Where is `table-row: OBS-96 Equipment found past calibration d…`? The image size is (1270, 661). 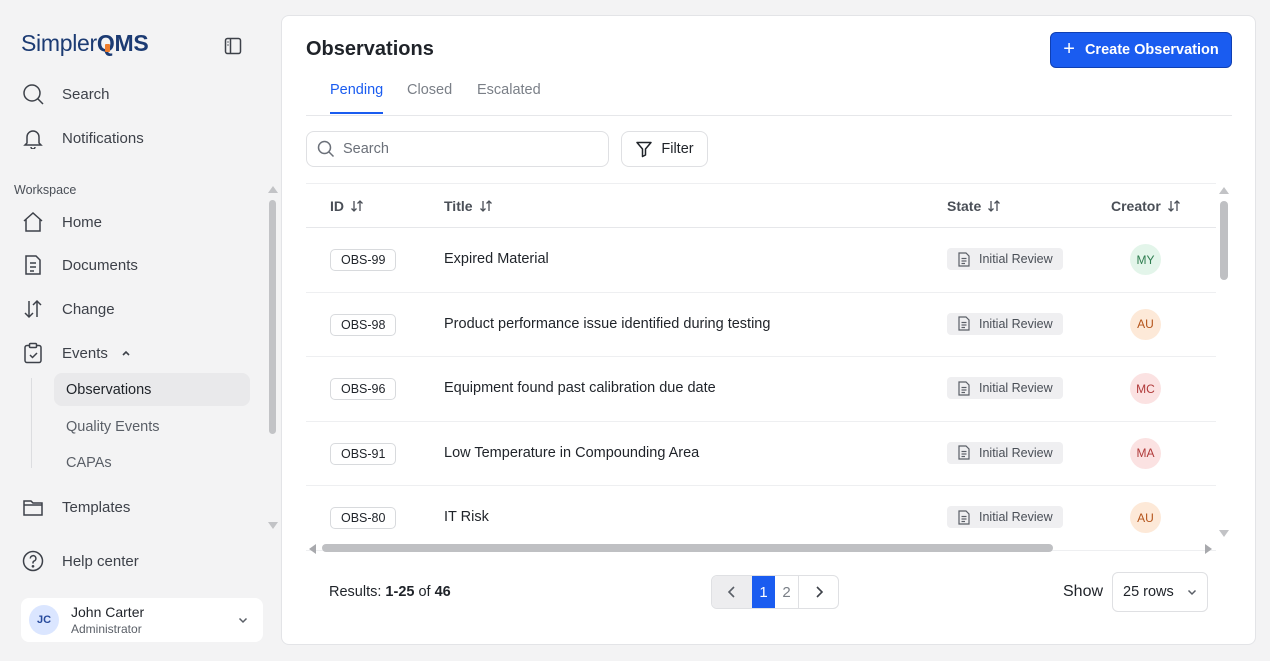
table-row: OBS-96 Equipment found past calibration d… is located at coordinates (761, 389).